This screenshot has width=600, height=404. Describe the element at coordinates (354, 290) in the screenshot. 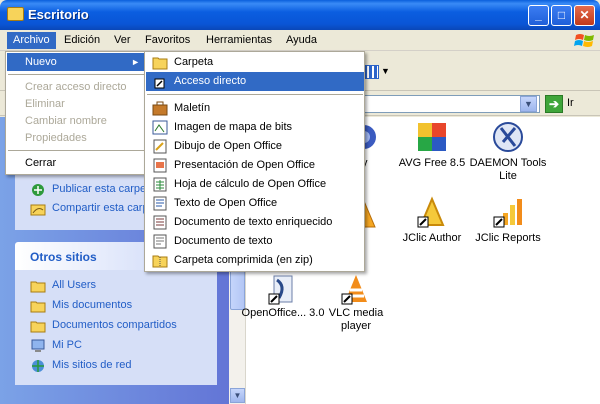

I see `vlc-icon` at that location.